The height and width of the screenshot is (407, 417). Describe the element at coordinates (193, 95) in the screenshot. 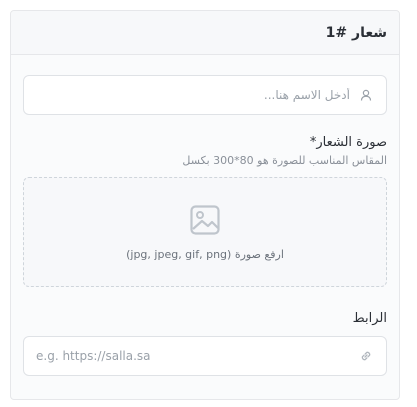

I see `name-input` at that location.